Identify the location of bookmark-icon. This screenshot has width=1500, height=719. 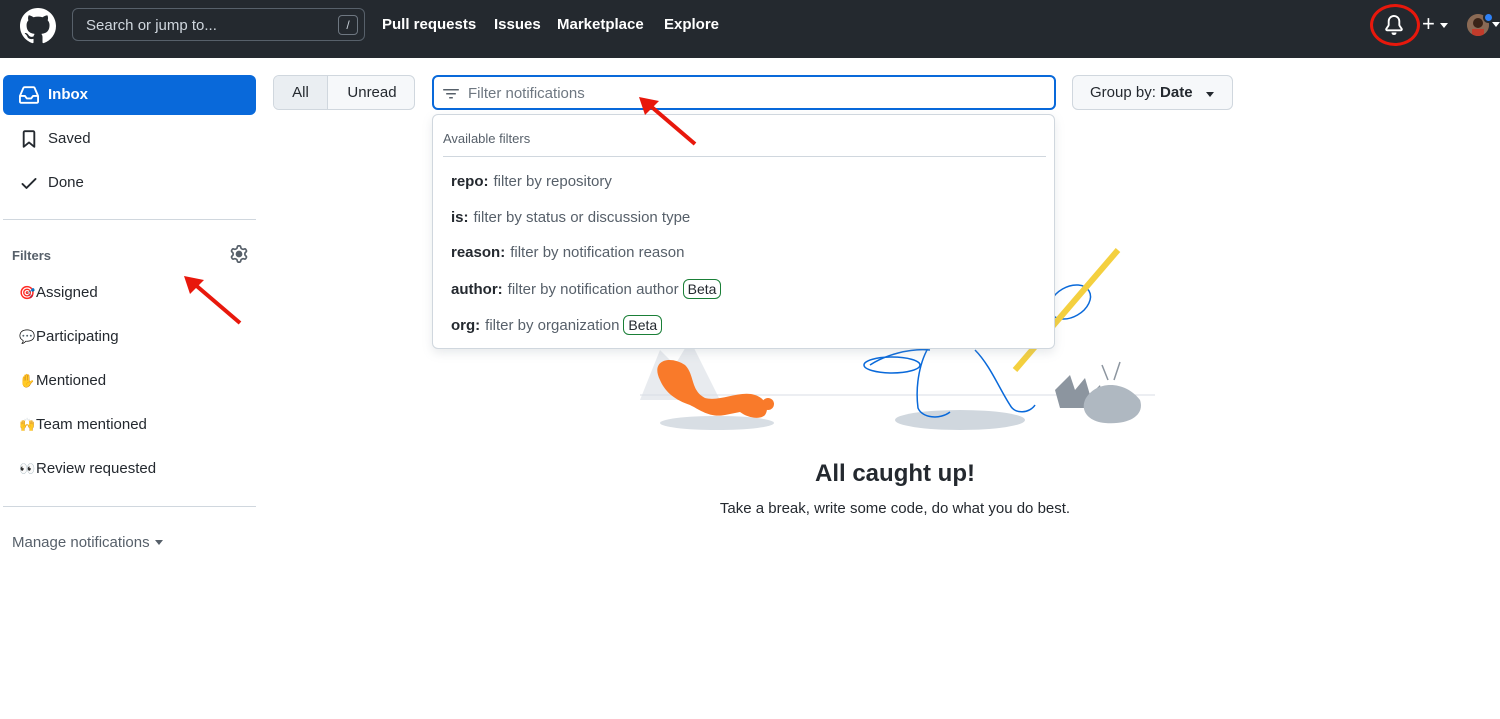
(29, 139).